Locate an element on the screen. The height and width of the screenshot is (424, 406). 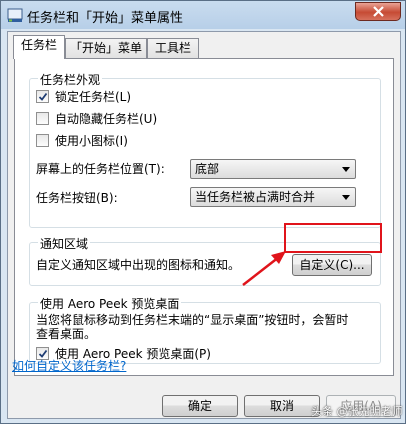
annotation-arrow is located at coordinates (264, 268).